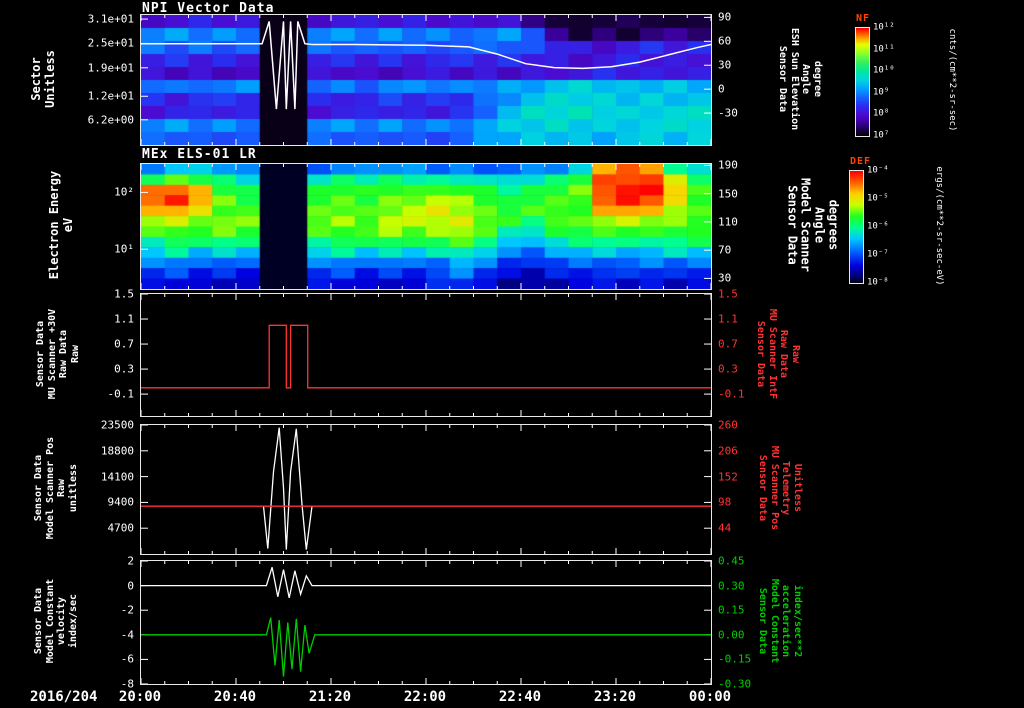 The height and width of the screenshot is (708, 1024). I want to click on colorbar-tick-label: 10⁻⁵, so click(878, 198).